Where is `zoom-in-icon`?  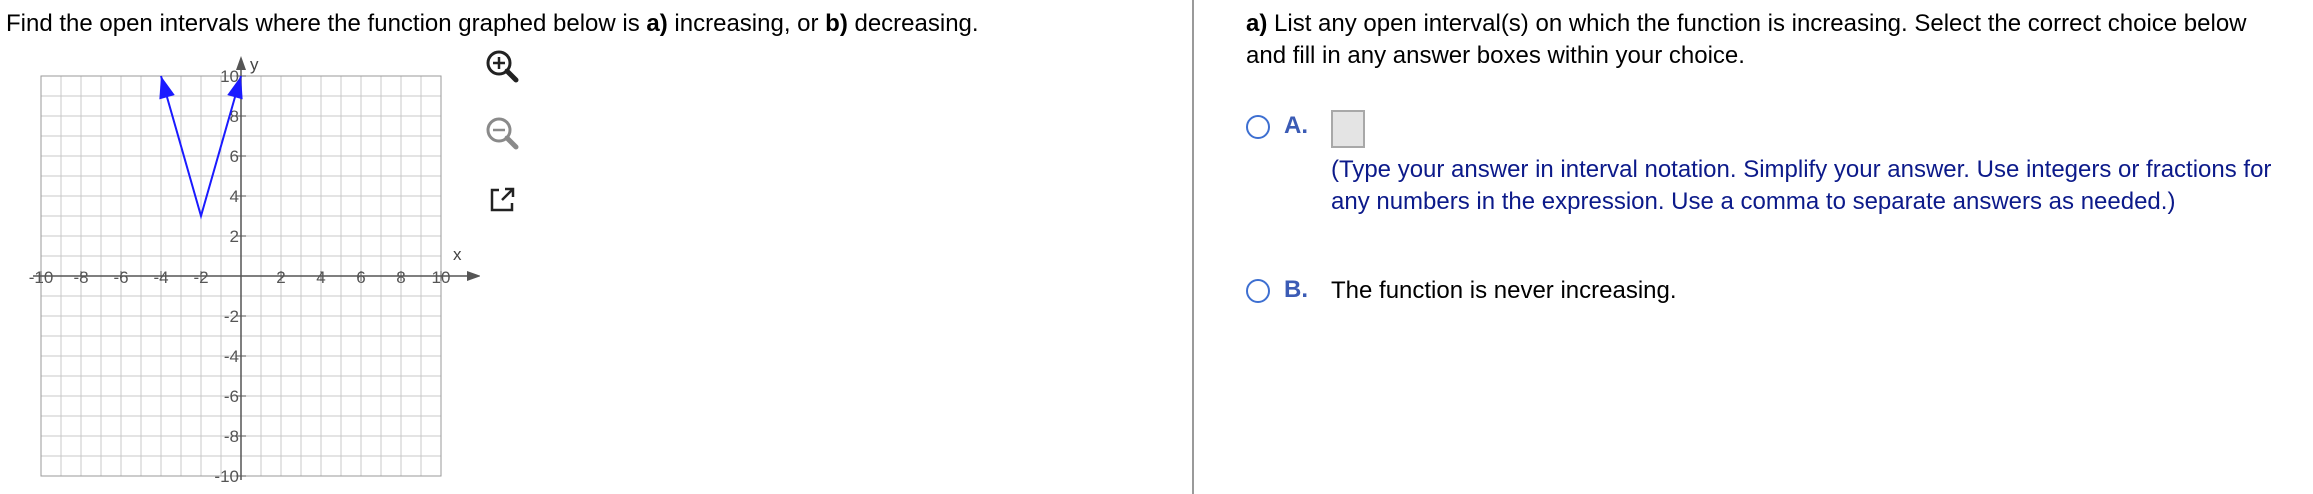 zoom-in-icon is located at coordinates (502, 66).